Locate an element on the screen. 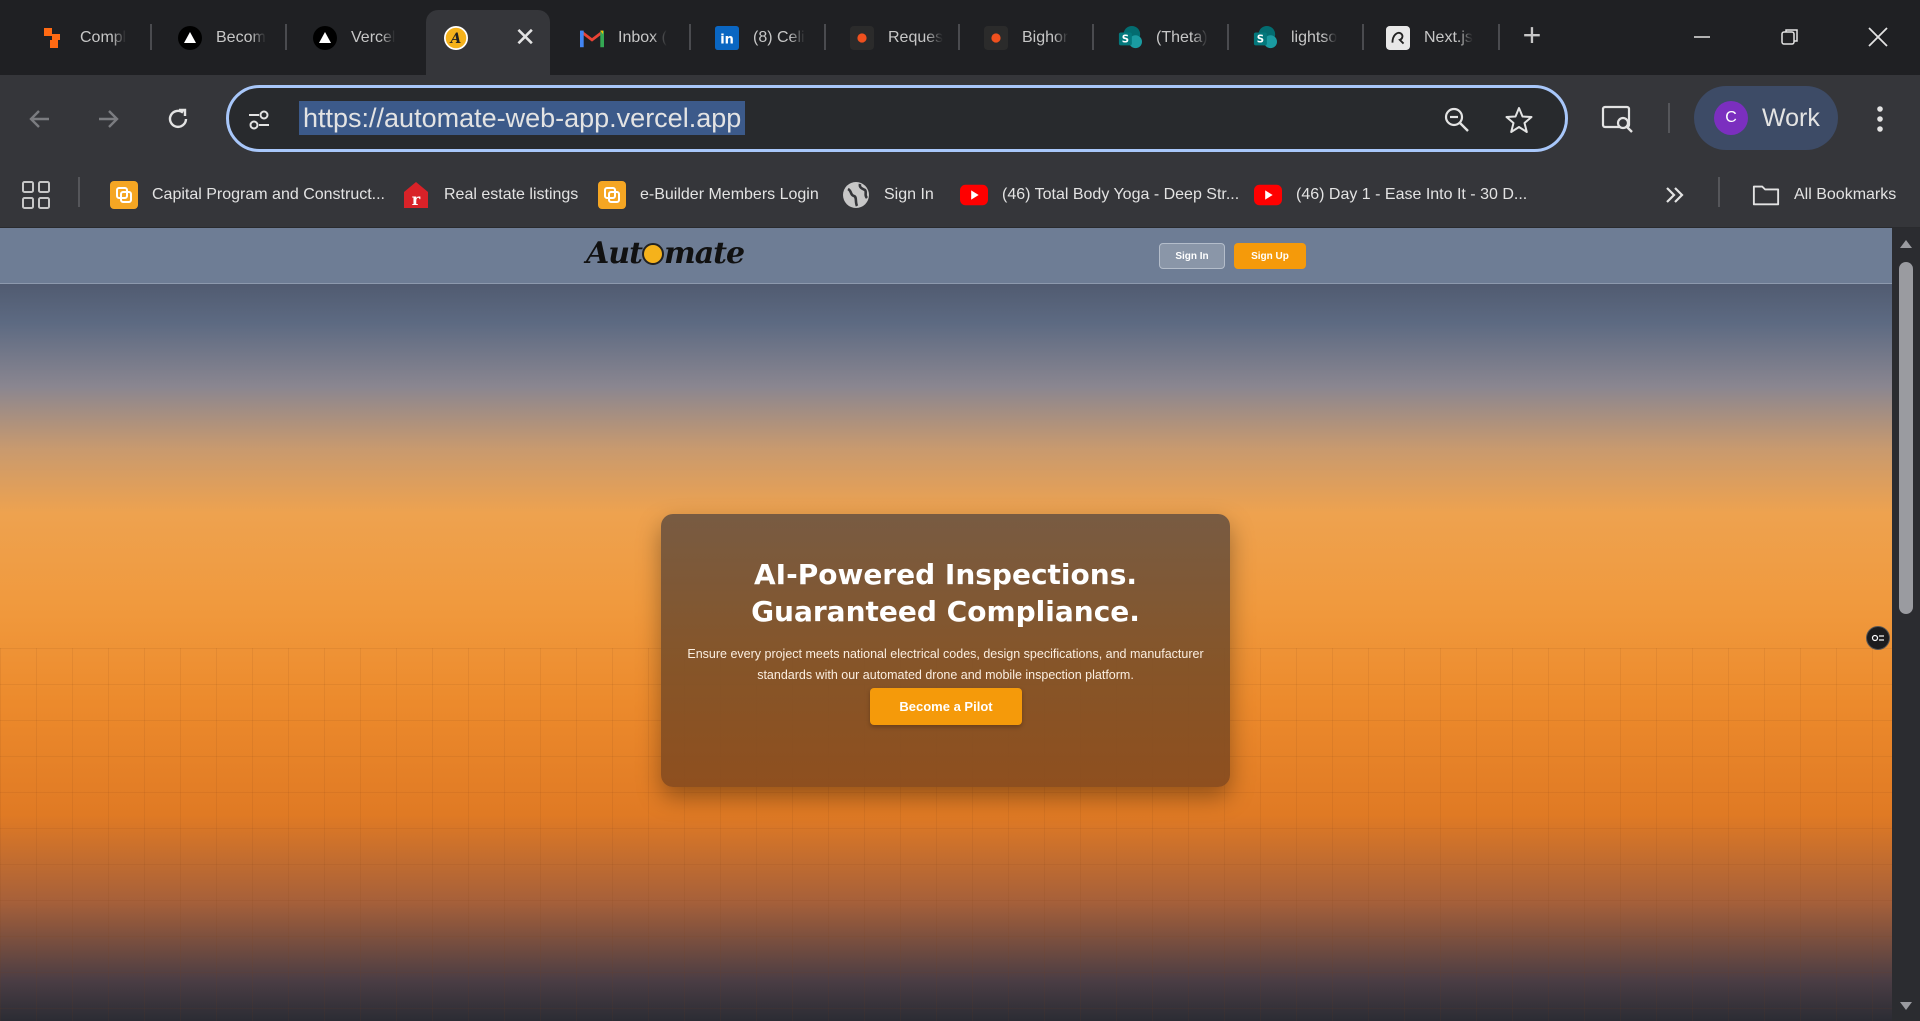 The width and height of the screenshot is (1920, 1021). site-settings-icon is located at coordinates (259, 120).